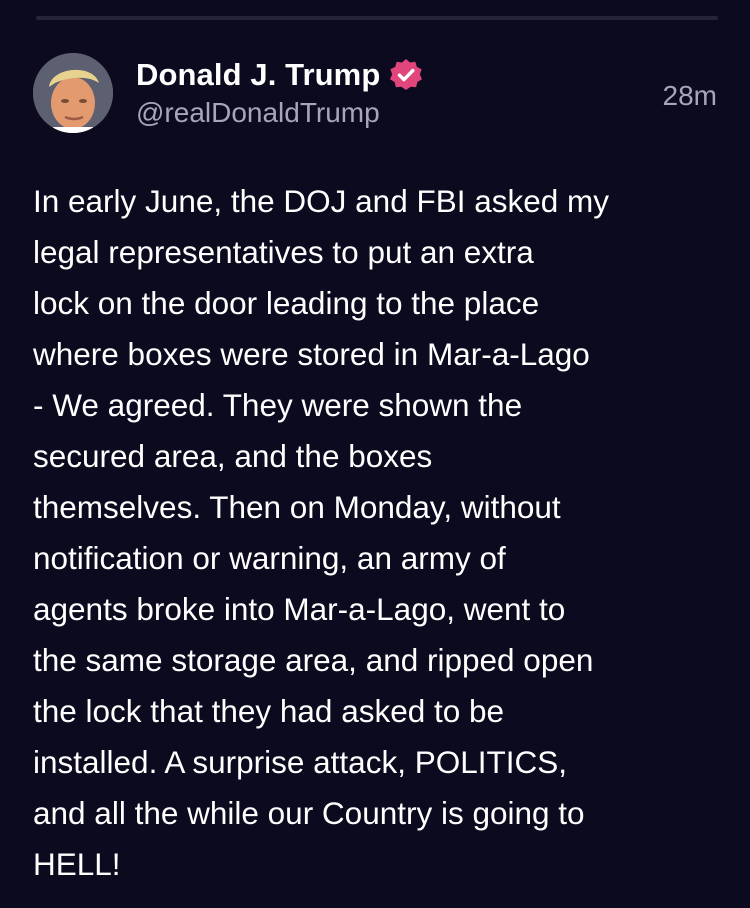  What do you see at coordinates (406, 75) in the screenshot?
I see `verified-badge-icon` at bounding box center [406, 75].